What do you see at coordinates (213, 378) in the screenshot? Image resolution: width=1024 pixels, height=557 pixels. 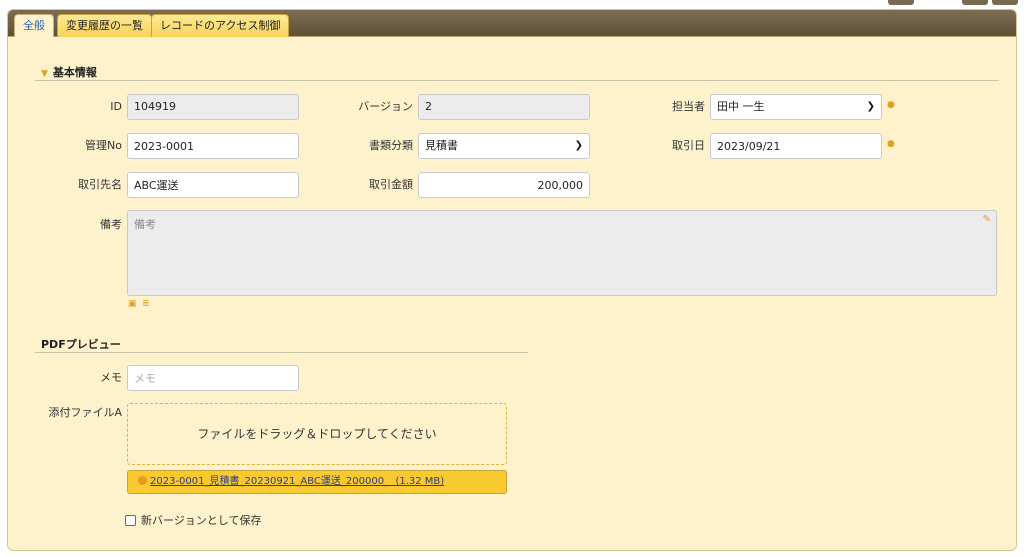 I see `memo-input` at bounding box center [213, 378].